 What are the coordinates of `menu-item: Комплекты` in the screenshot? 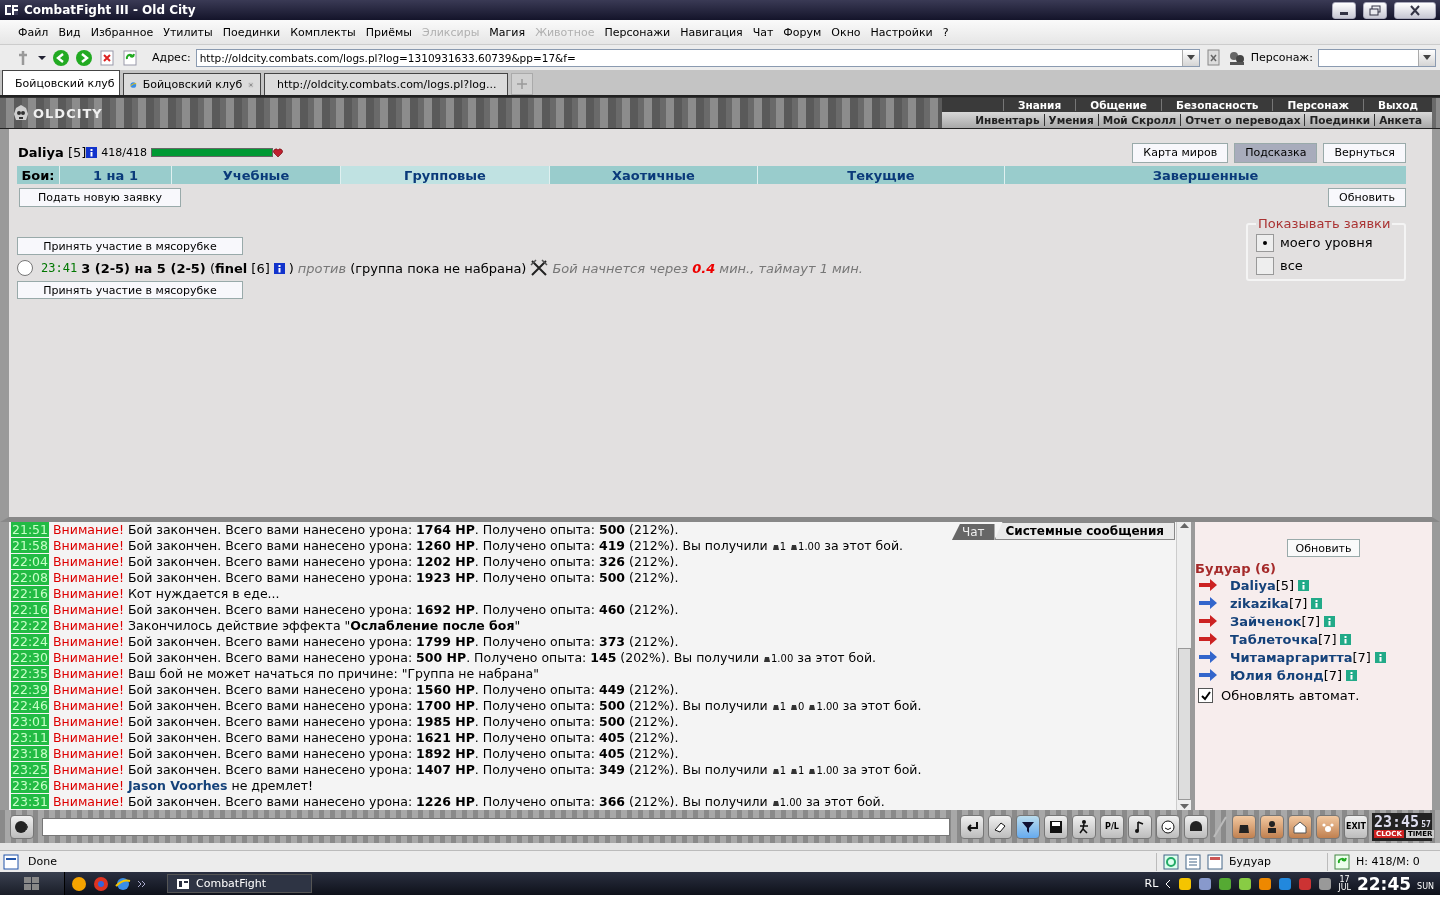 It's located at (323, 32).